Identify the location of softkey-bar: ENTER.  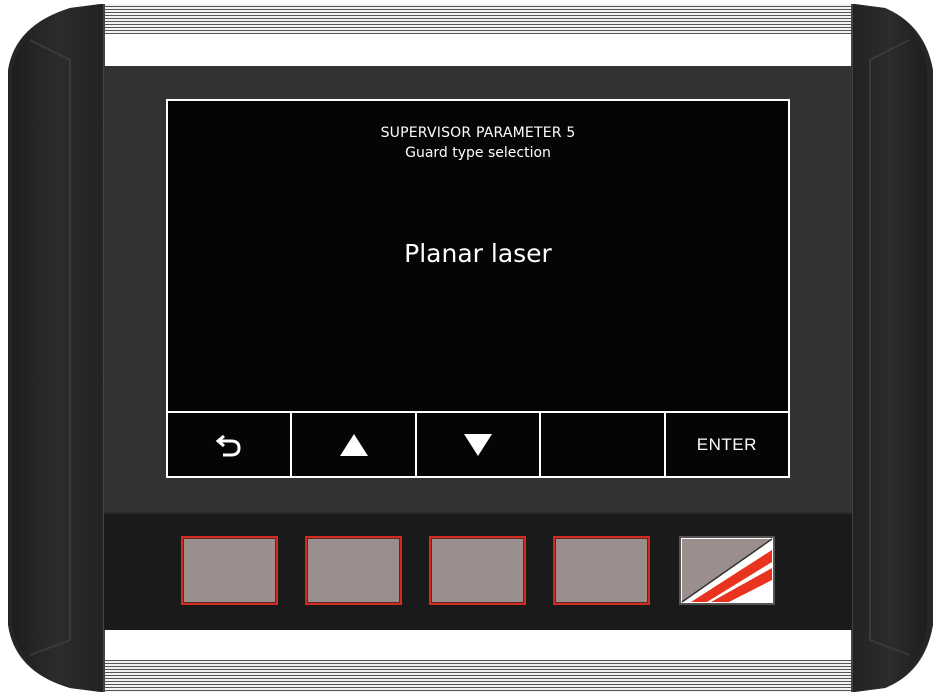
(478, 443).